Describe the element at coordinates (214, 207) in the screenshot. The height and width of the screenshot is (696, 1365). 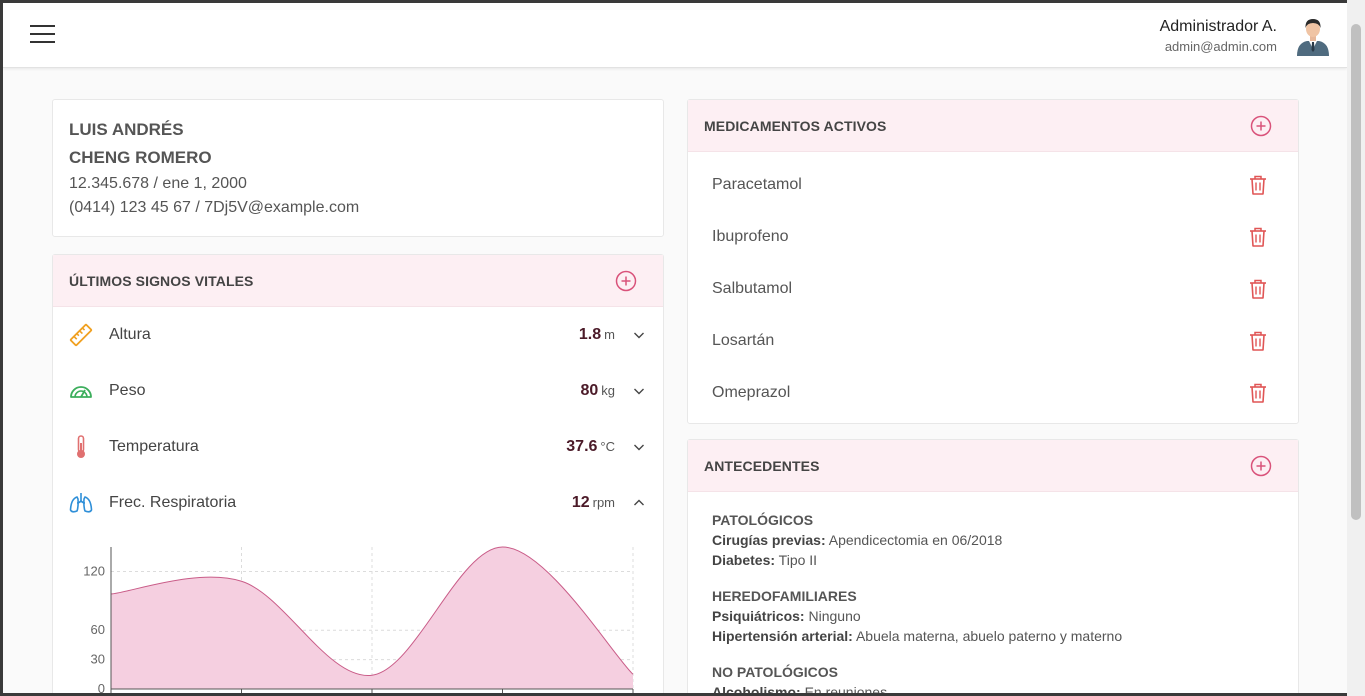
I see `patient-contact: (0414) 123 45 67 / 7Dj5V@example.com` at that location.